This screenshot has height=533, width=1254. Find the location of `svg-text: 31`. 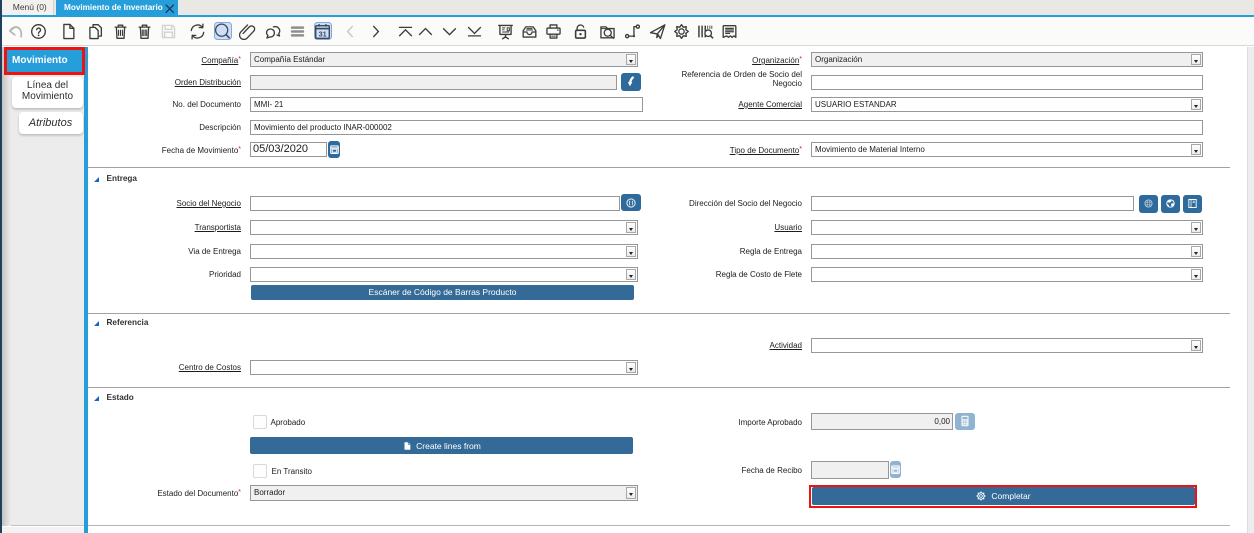

svg-text: 31 is located at coordinates (322, 34).